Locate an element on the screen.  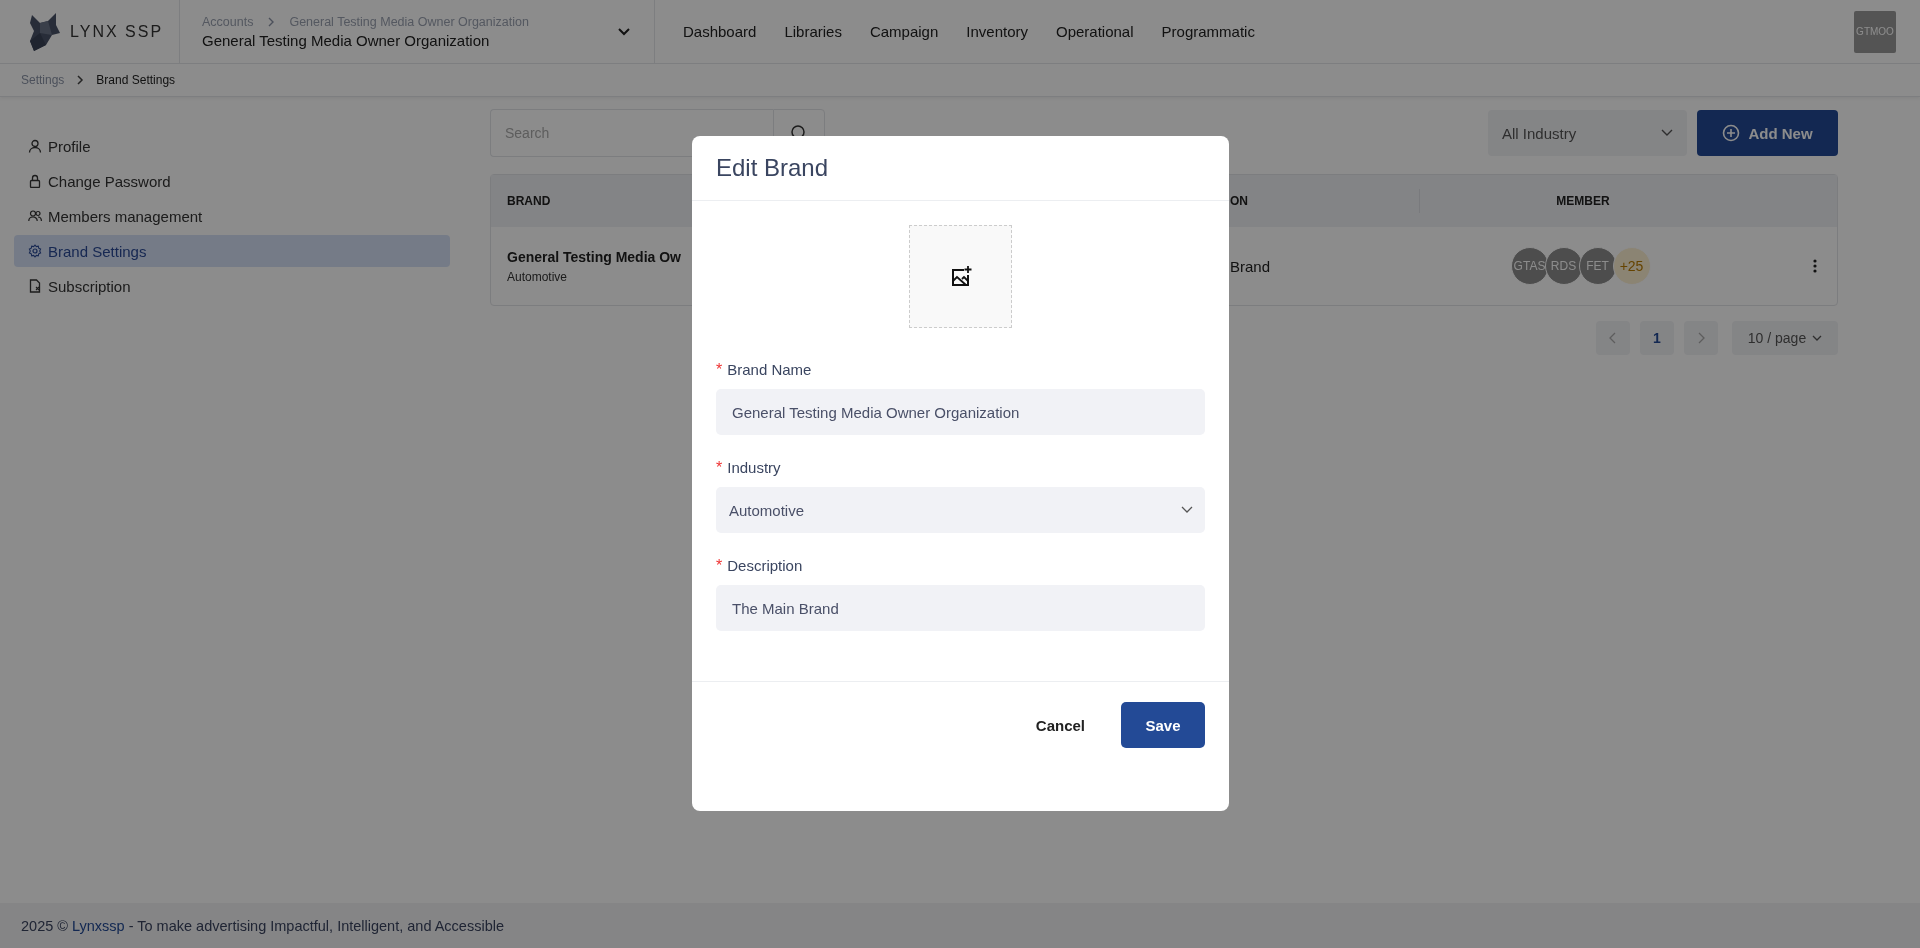
image-upload-area is located at coordinates (960, 276).